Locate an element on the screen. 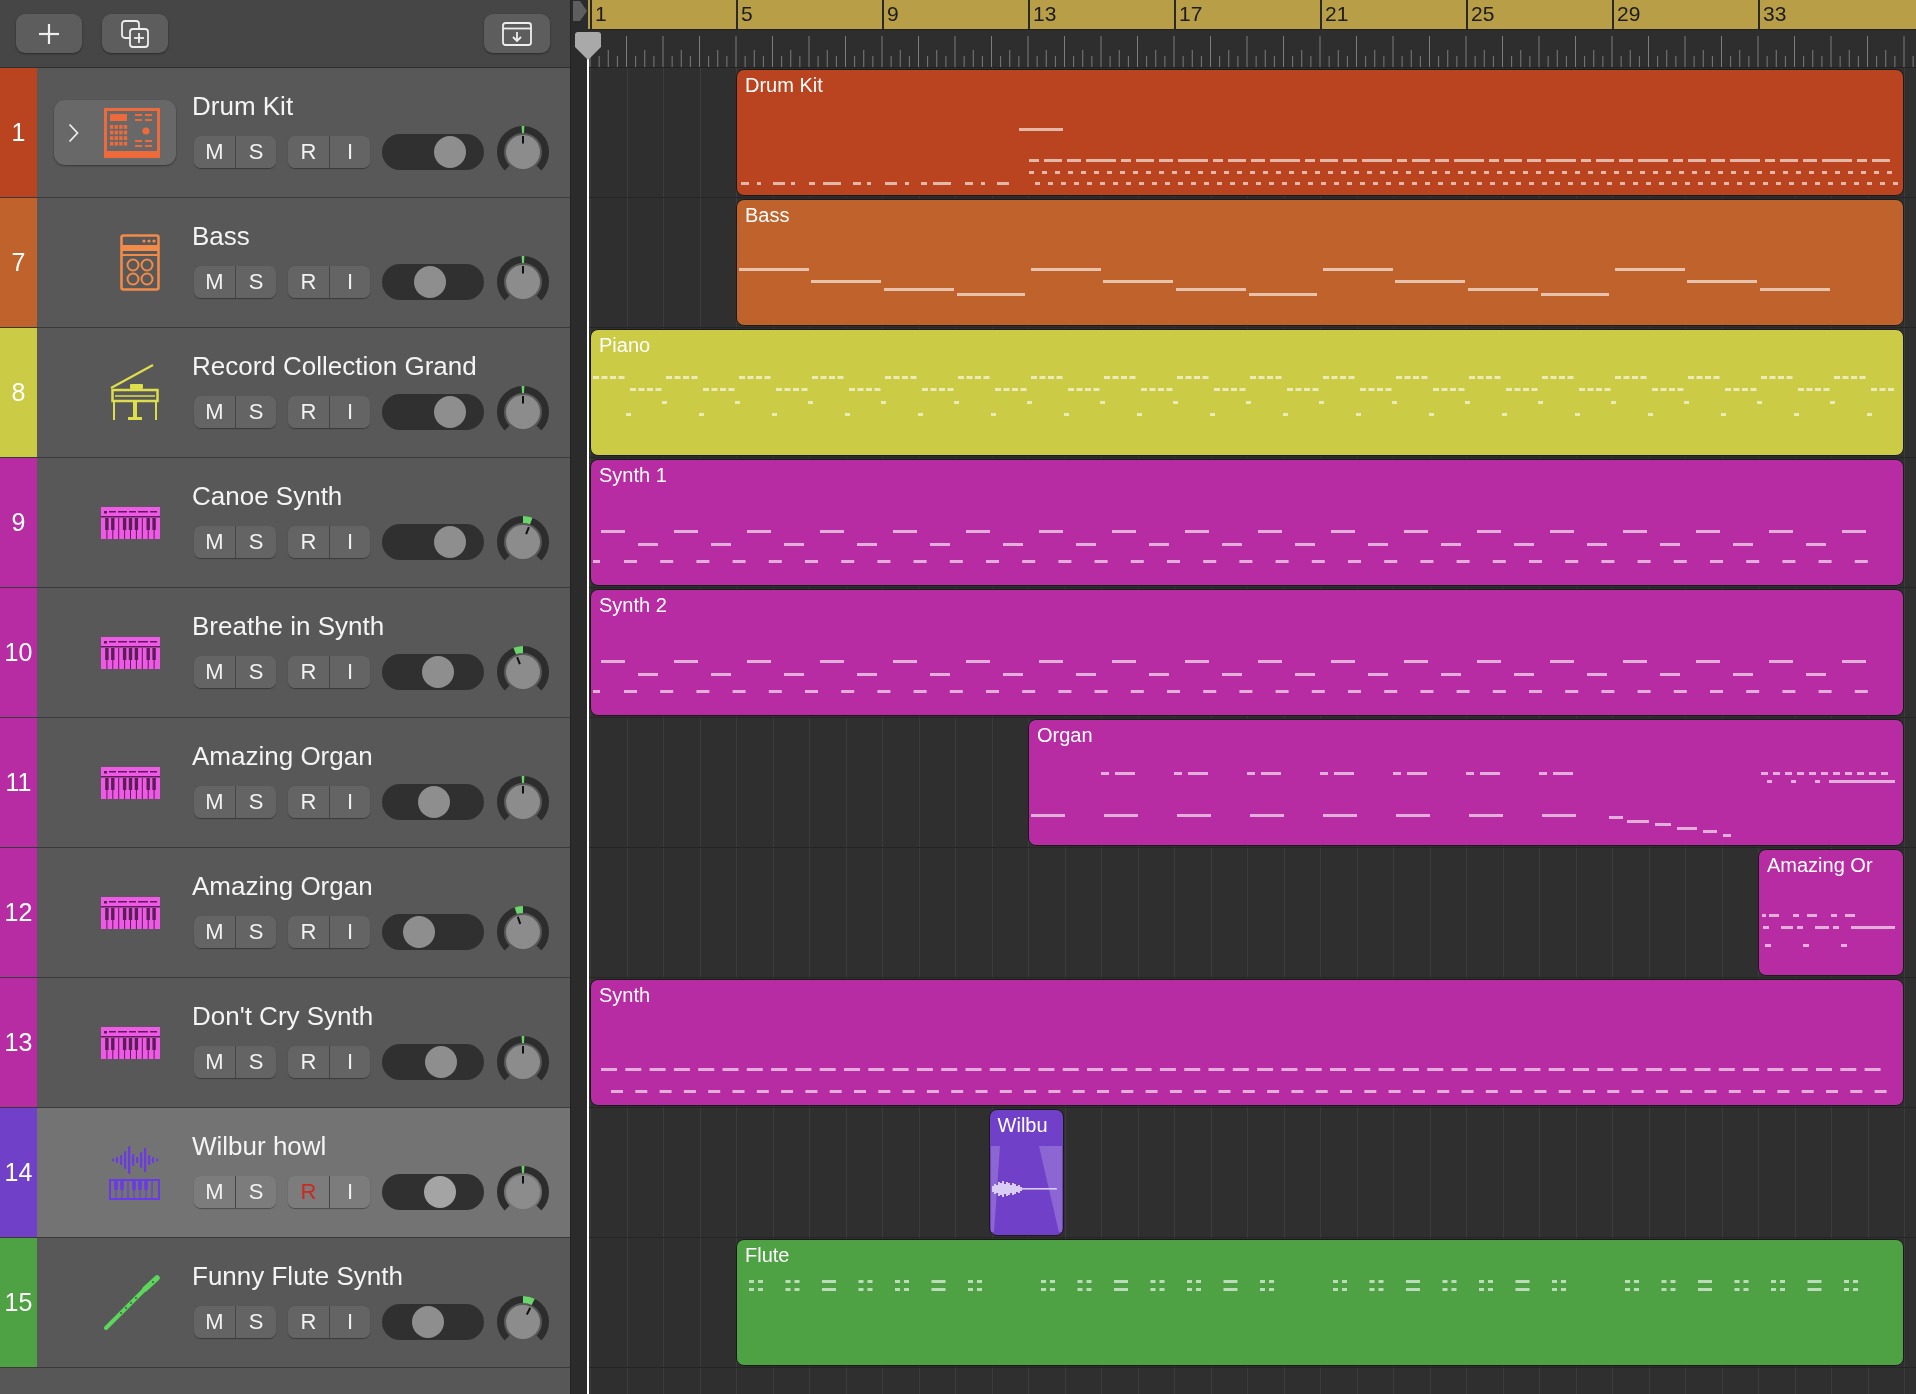 This screenshot has height=1394, width=1916. track-name: Canoe Synth is located at coordinates (268, 496).